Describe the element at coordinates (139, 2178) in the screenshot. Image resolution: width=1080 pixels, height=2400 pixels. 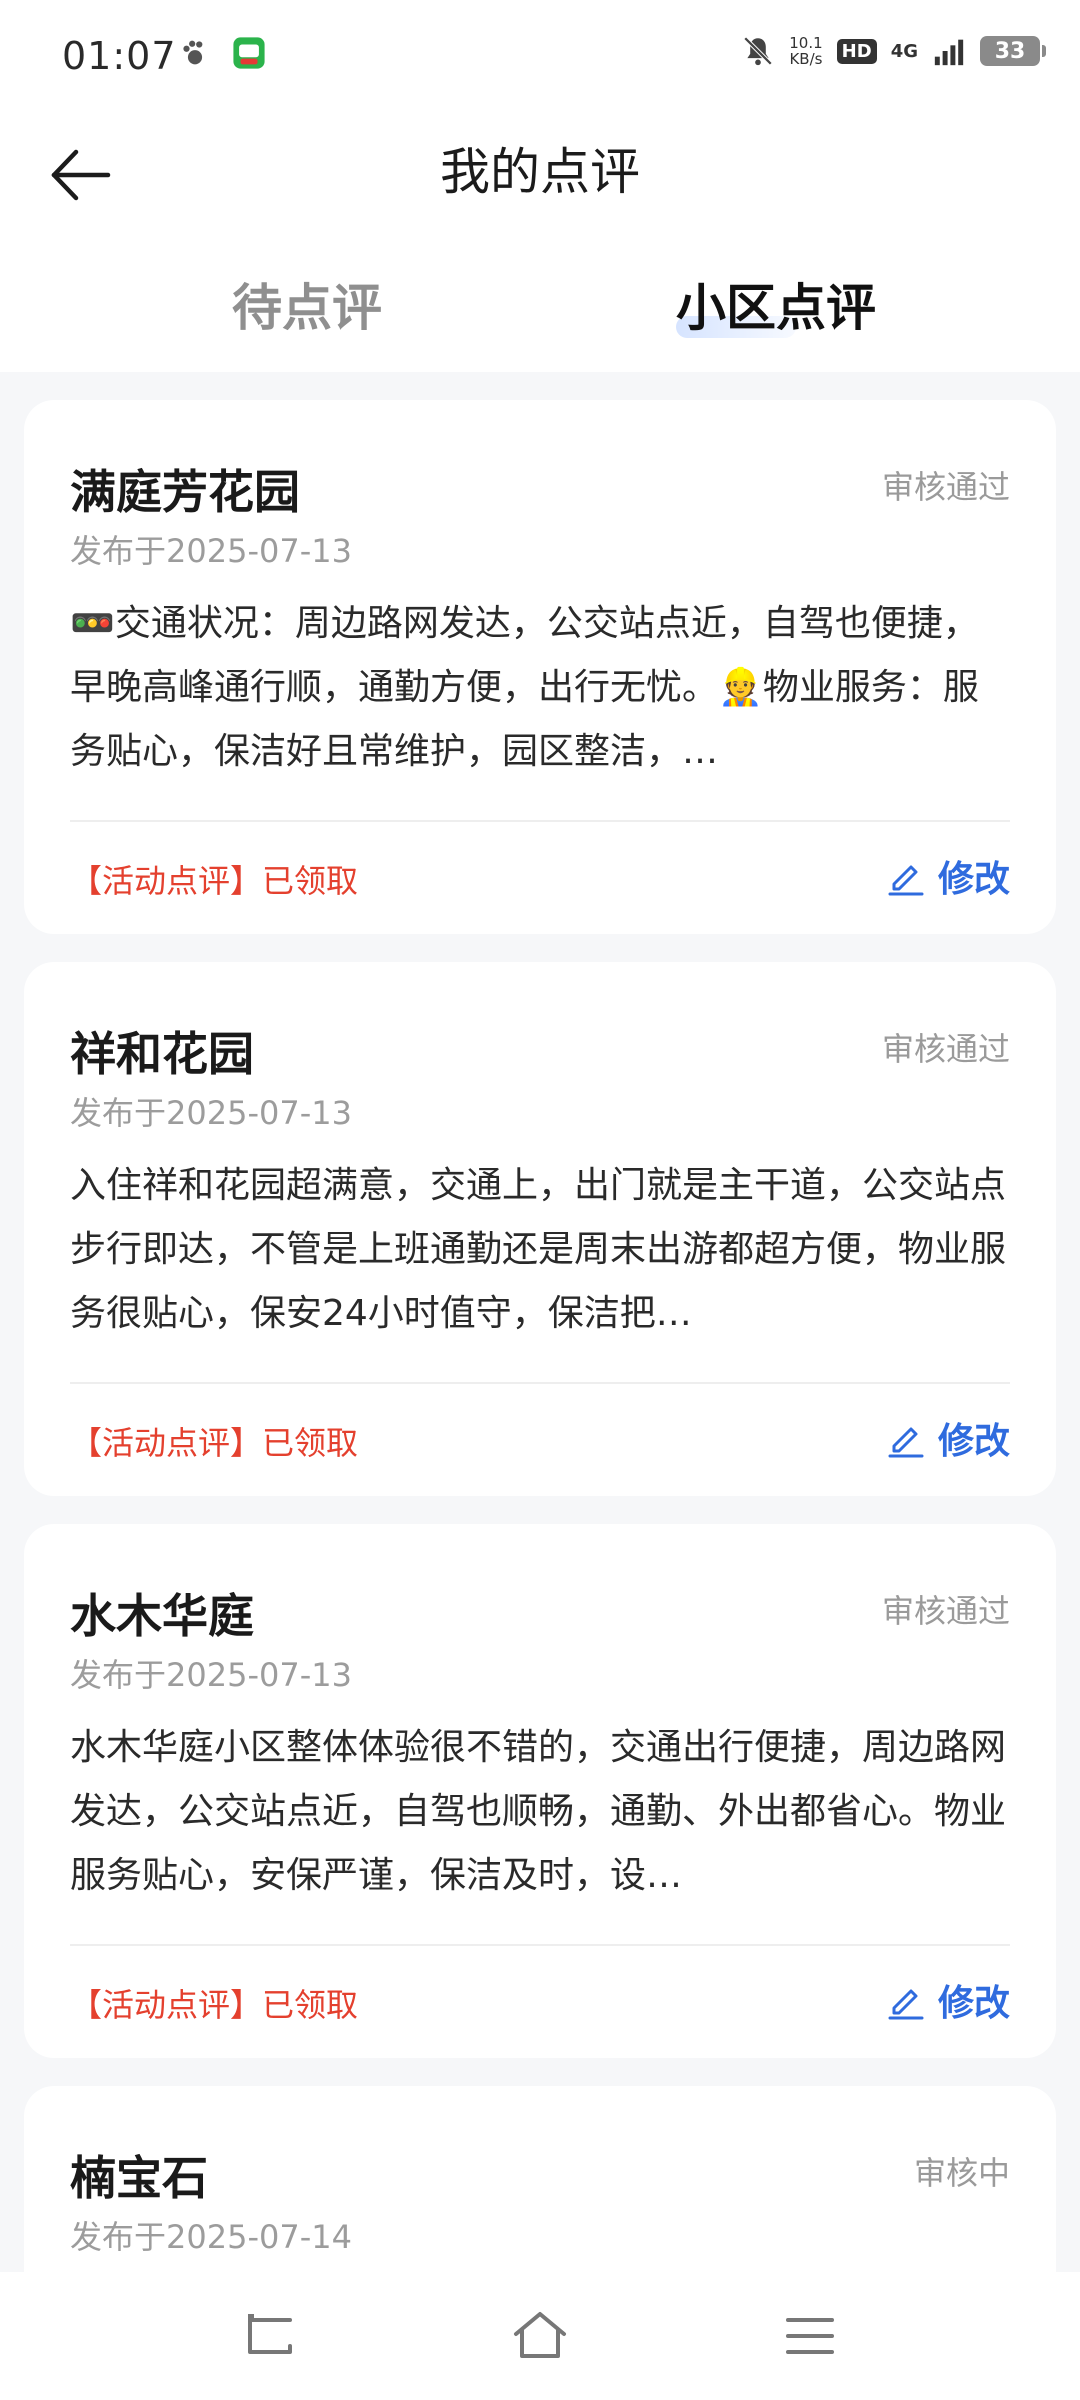
I see `community-name: 楠宝石` at that location.